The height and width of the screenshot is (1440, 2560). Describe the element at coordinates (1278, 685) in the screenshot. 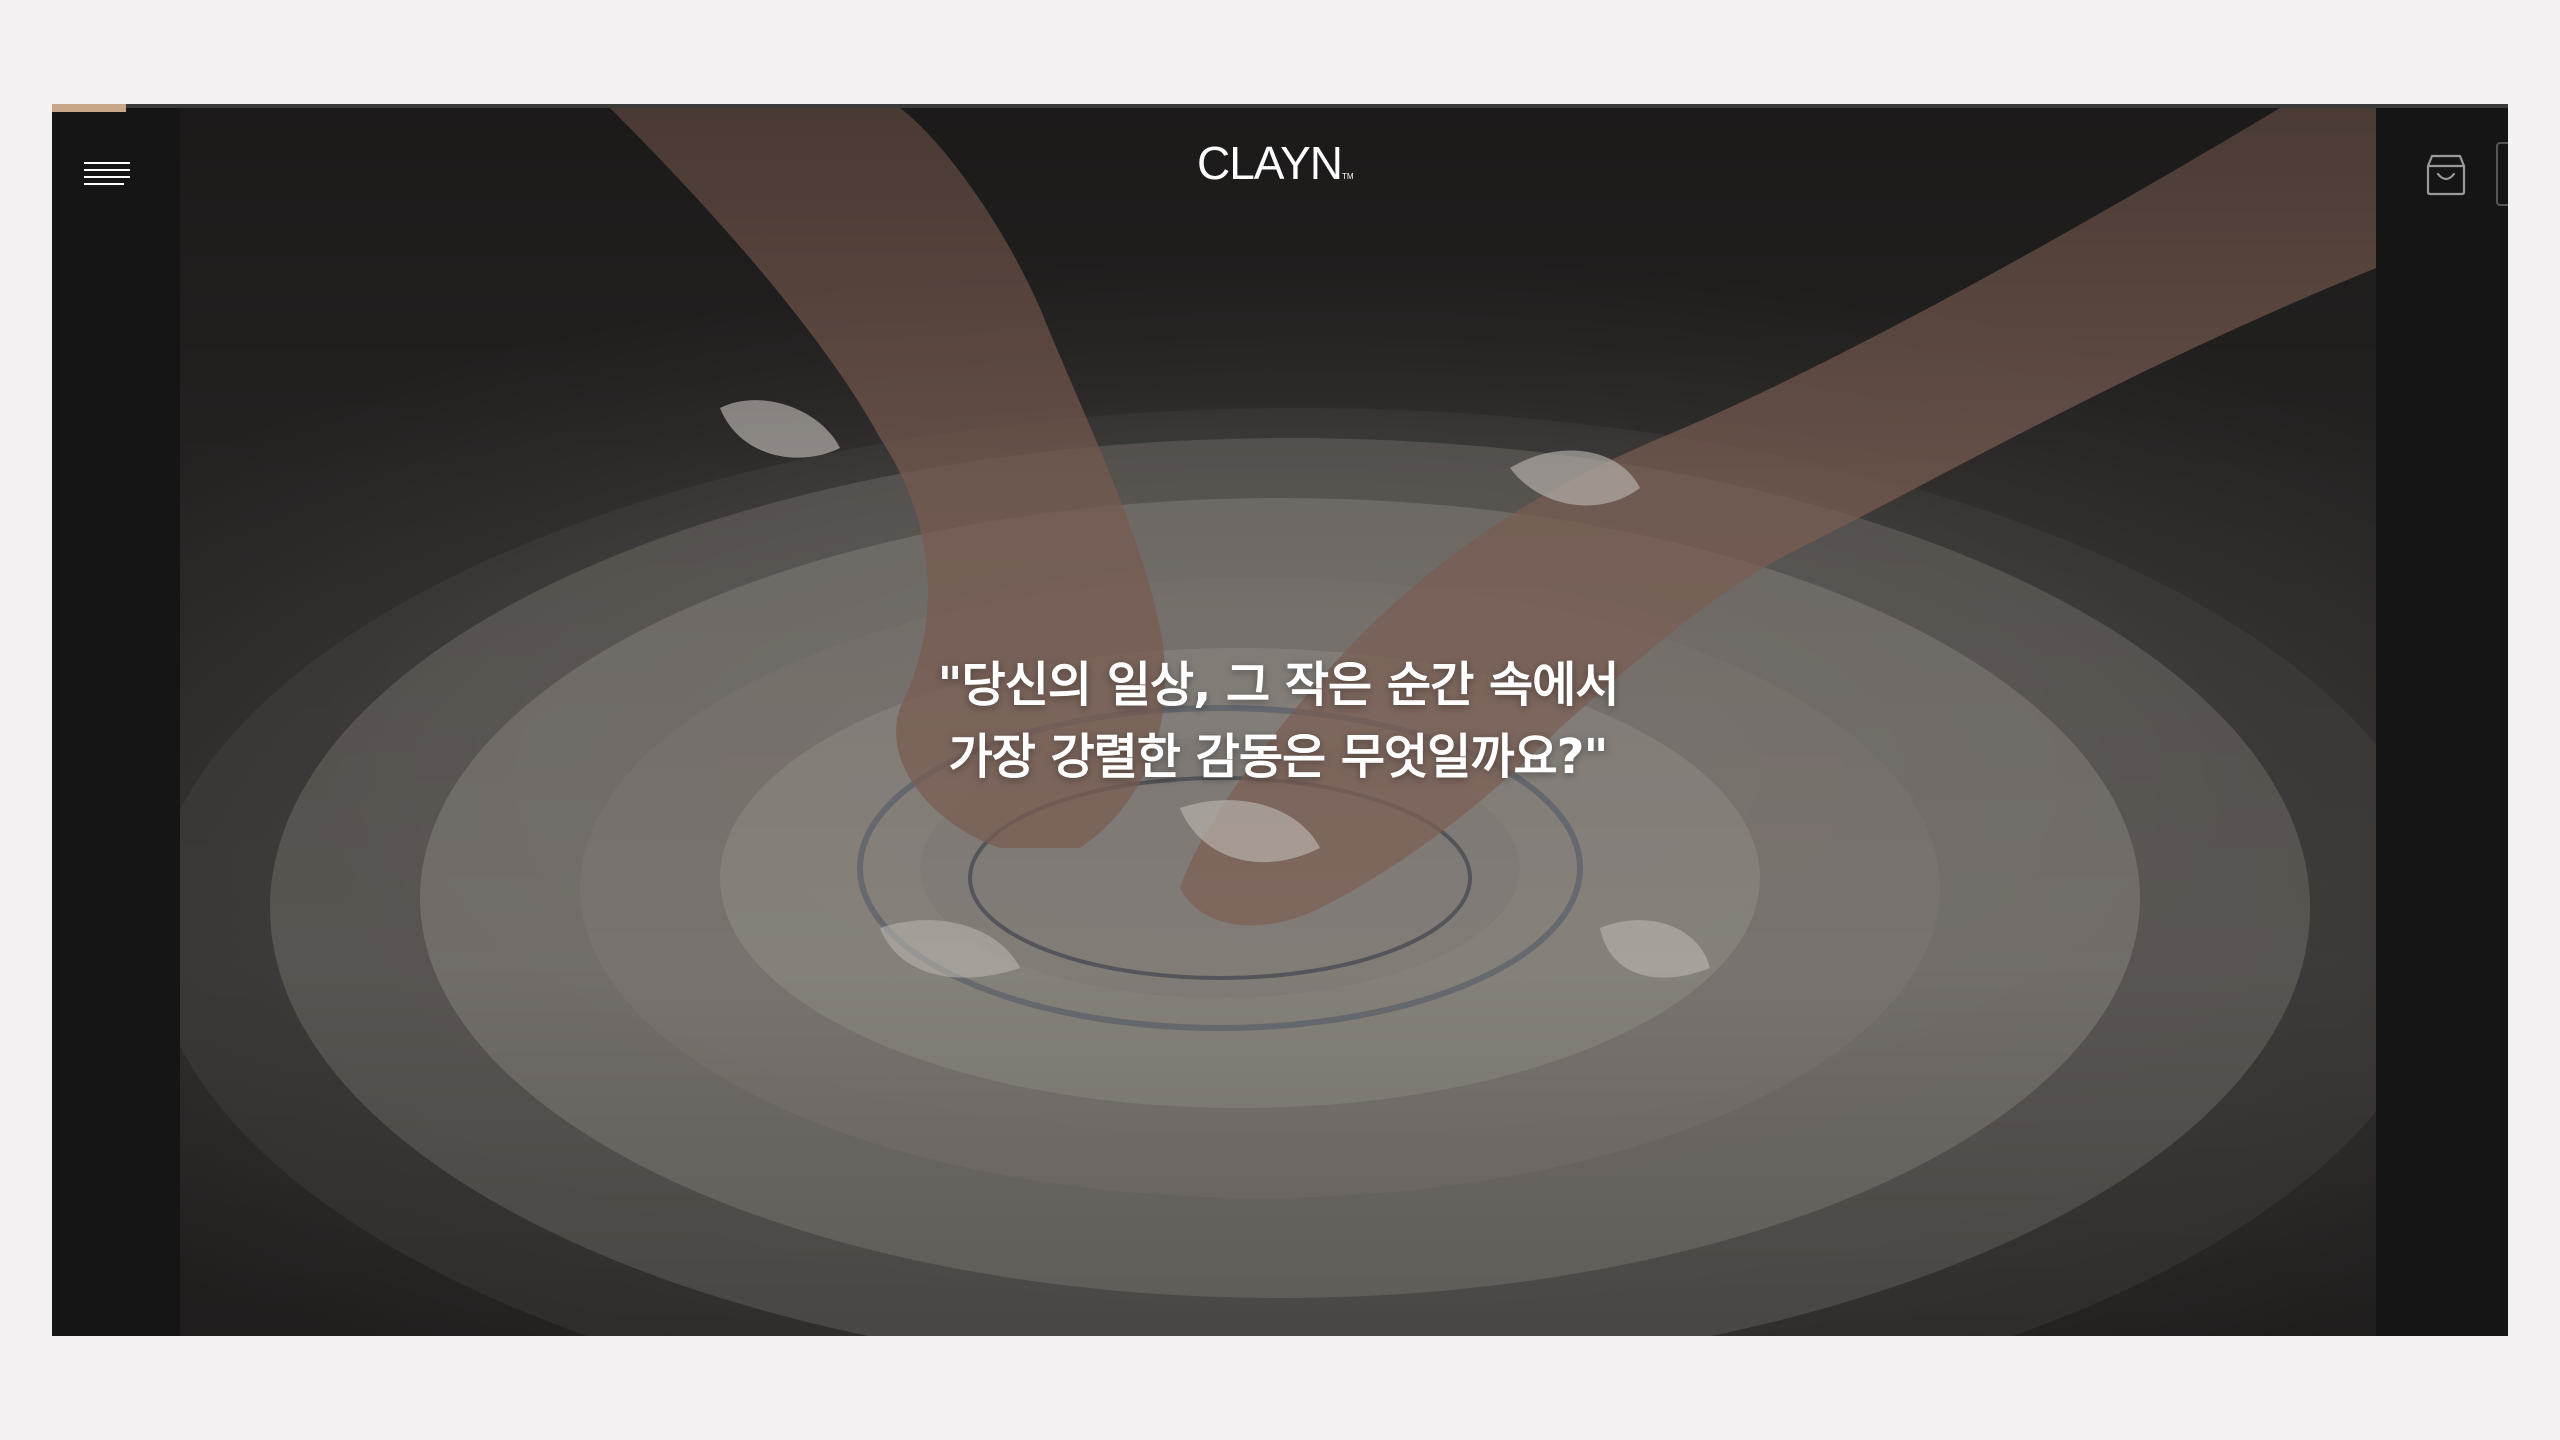

I see `hero-quote-line-1: "당신의 일상, 그 작은 순간 속에서` at that location.